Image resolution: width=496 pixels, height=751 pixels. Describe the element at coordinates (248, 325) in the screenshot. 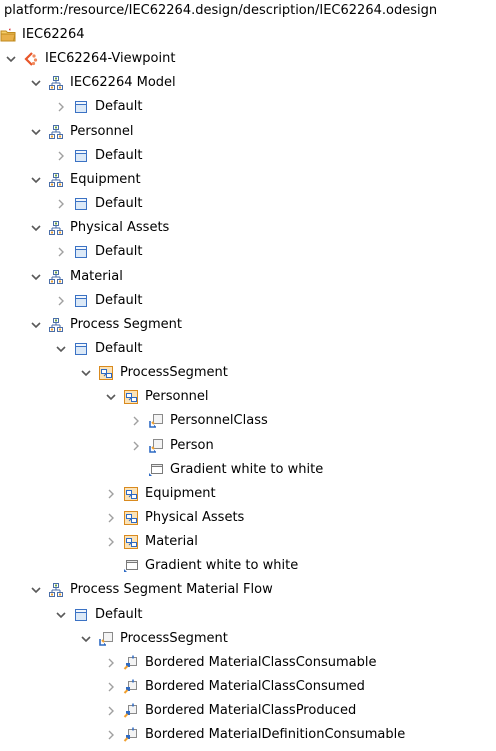

I see `tree-item: Process Segment` at that location.